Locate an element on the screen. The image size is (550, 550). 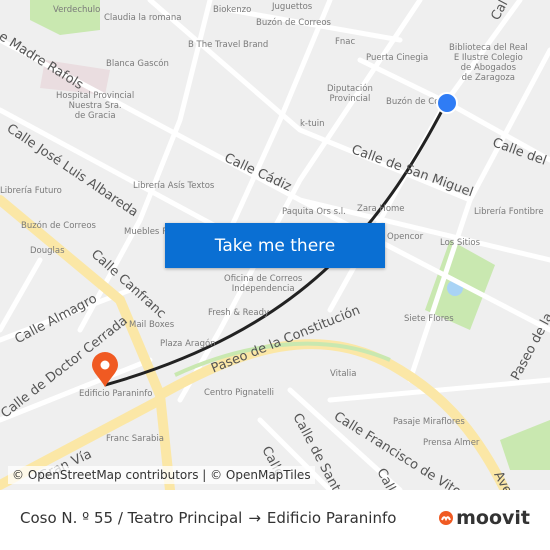
poi-label: Fresh & Ready is located at coordinates (239, 313).